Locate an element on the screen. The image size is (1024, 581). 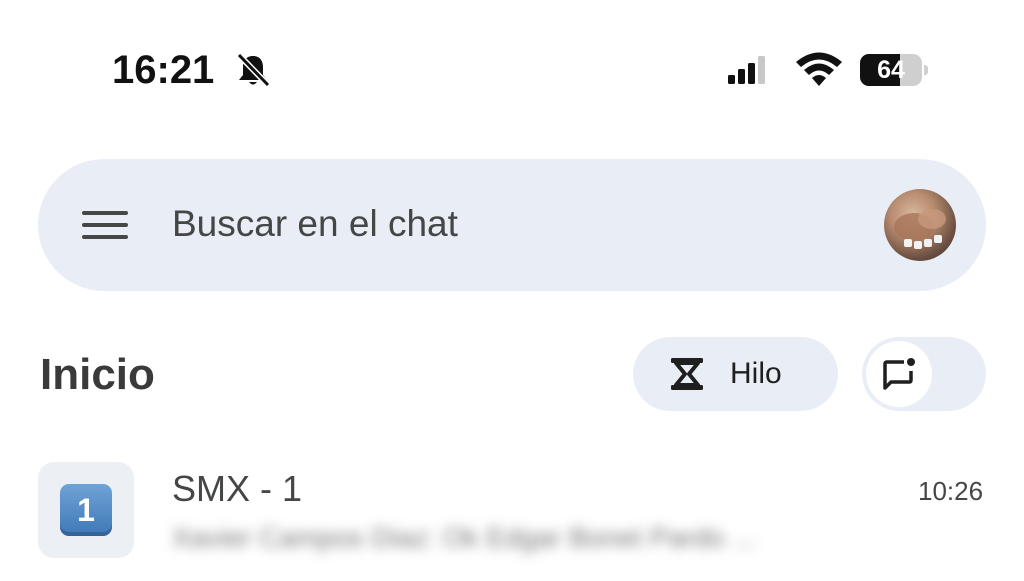
new-chat-button is located at coordinates (924, 374).